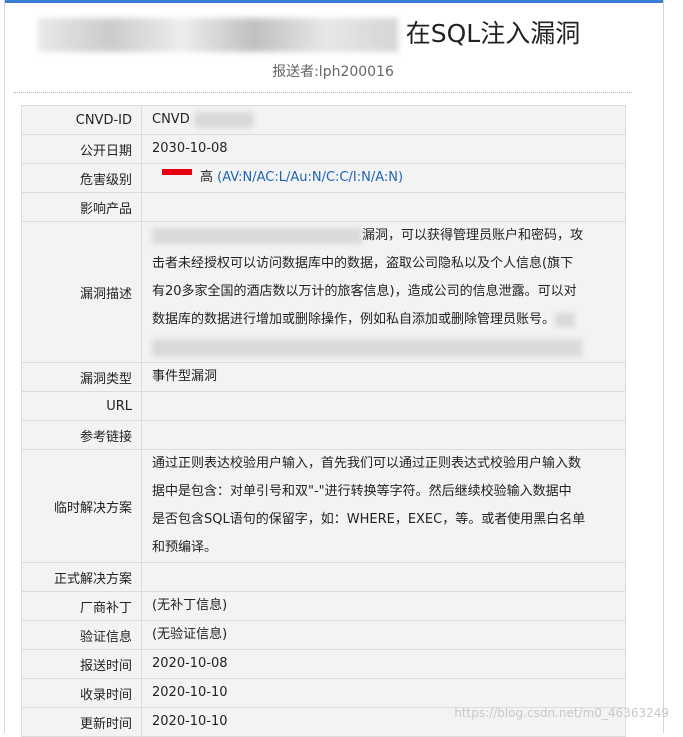 The height and width of the screenshot is (737, 683). What do you see at coordinates (81, 693) in the screenshot?
I see `label-record-time: 收录时间` at bounding box center [81, 693].